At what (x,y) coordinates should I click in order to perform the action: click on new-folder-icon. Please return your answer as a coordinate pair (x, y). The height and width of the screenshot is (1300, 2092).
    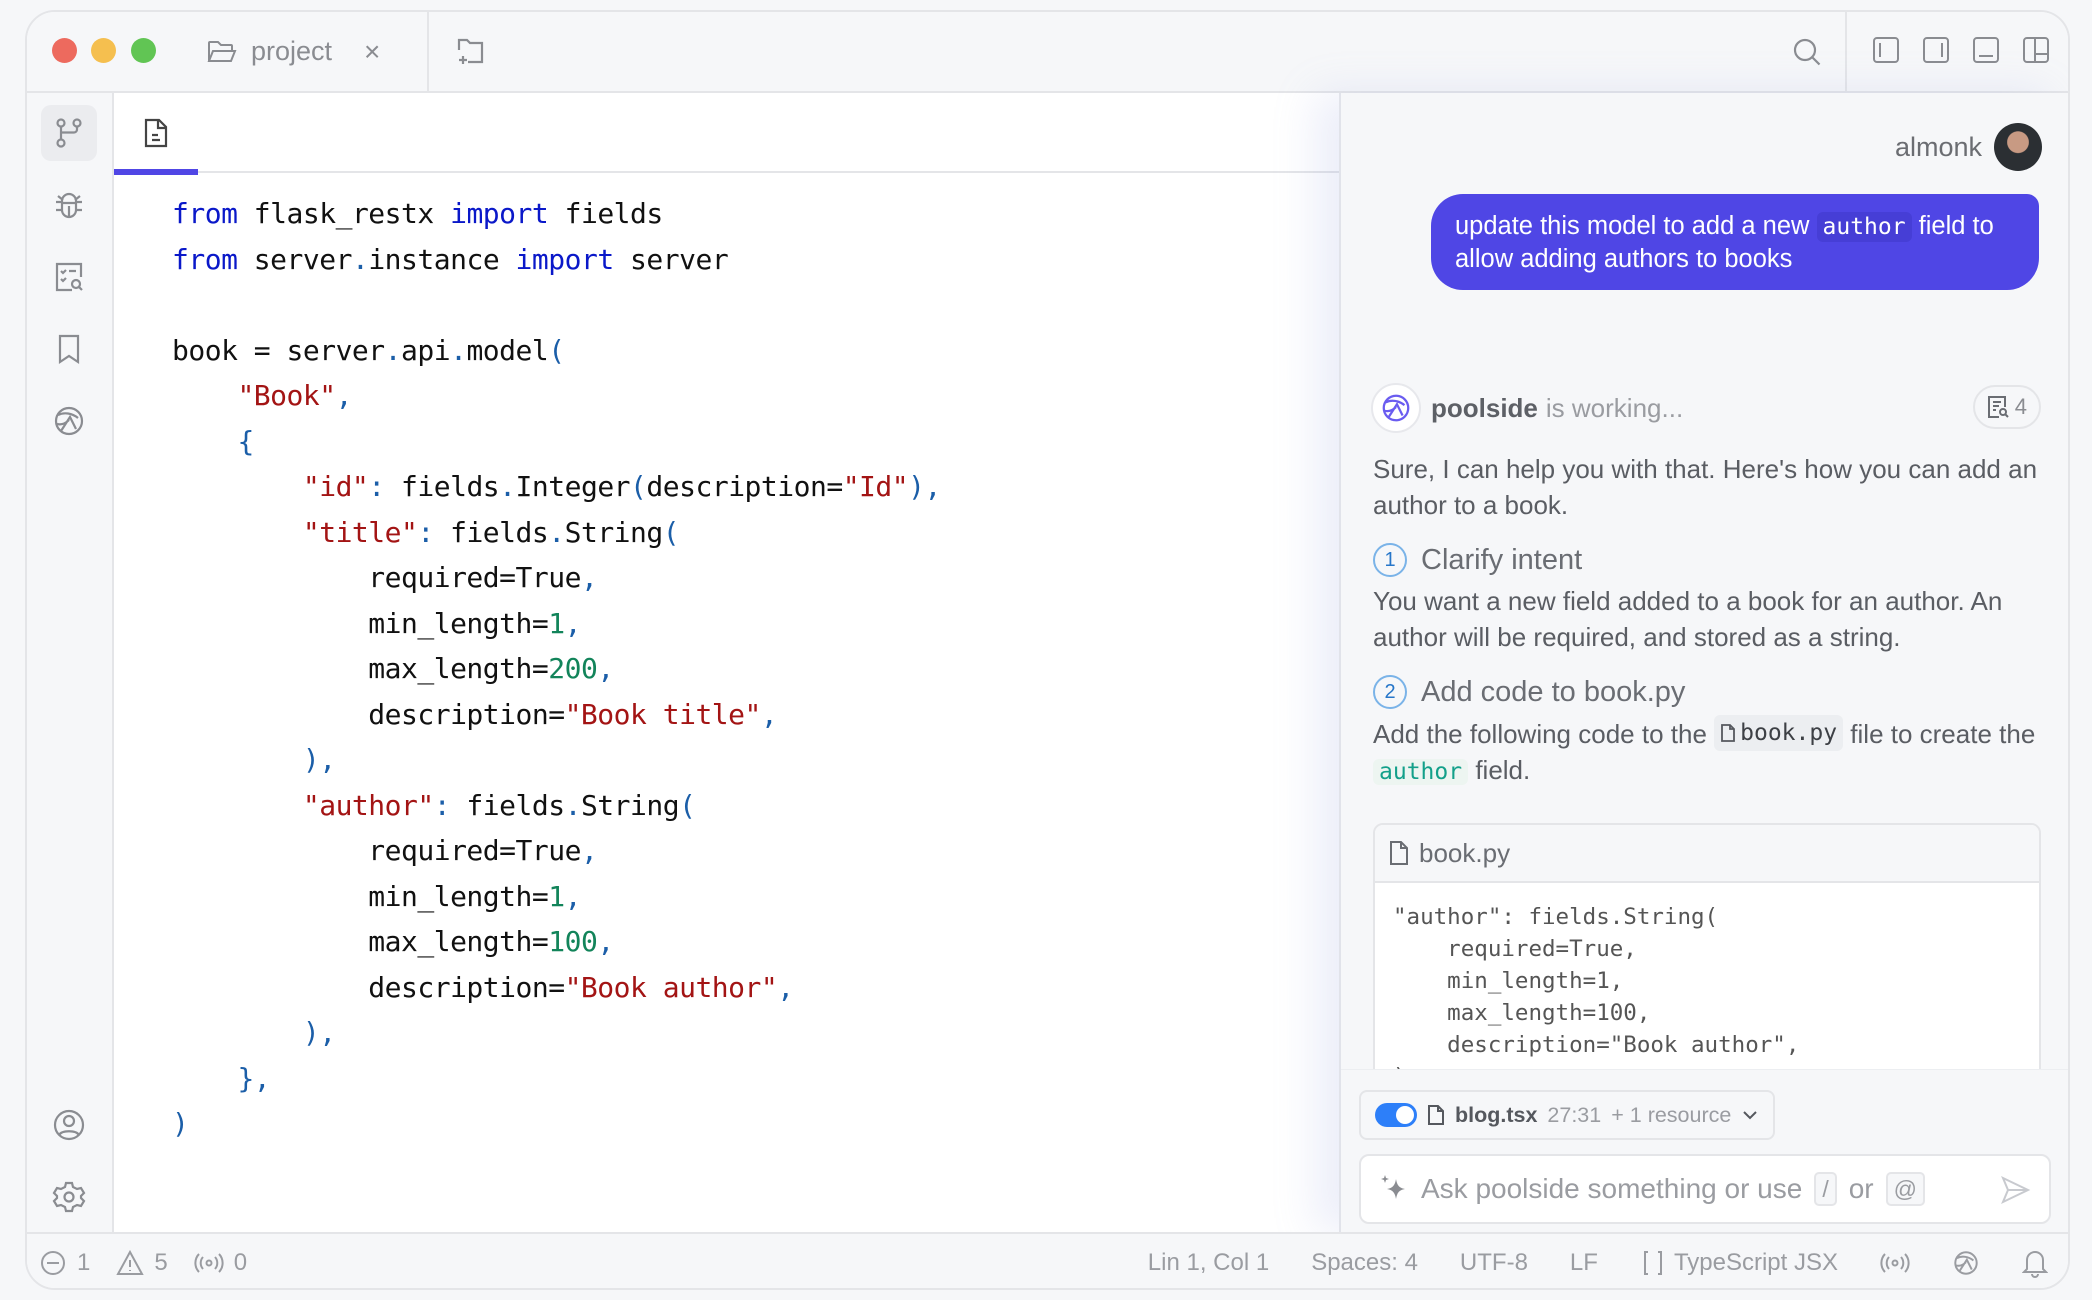
    Looking at the image, I should click on (473, 52).